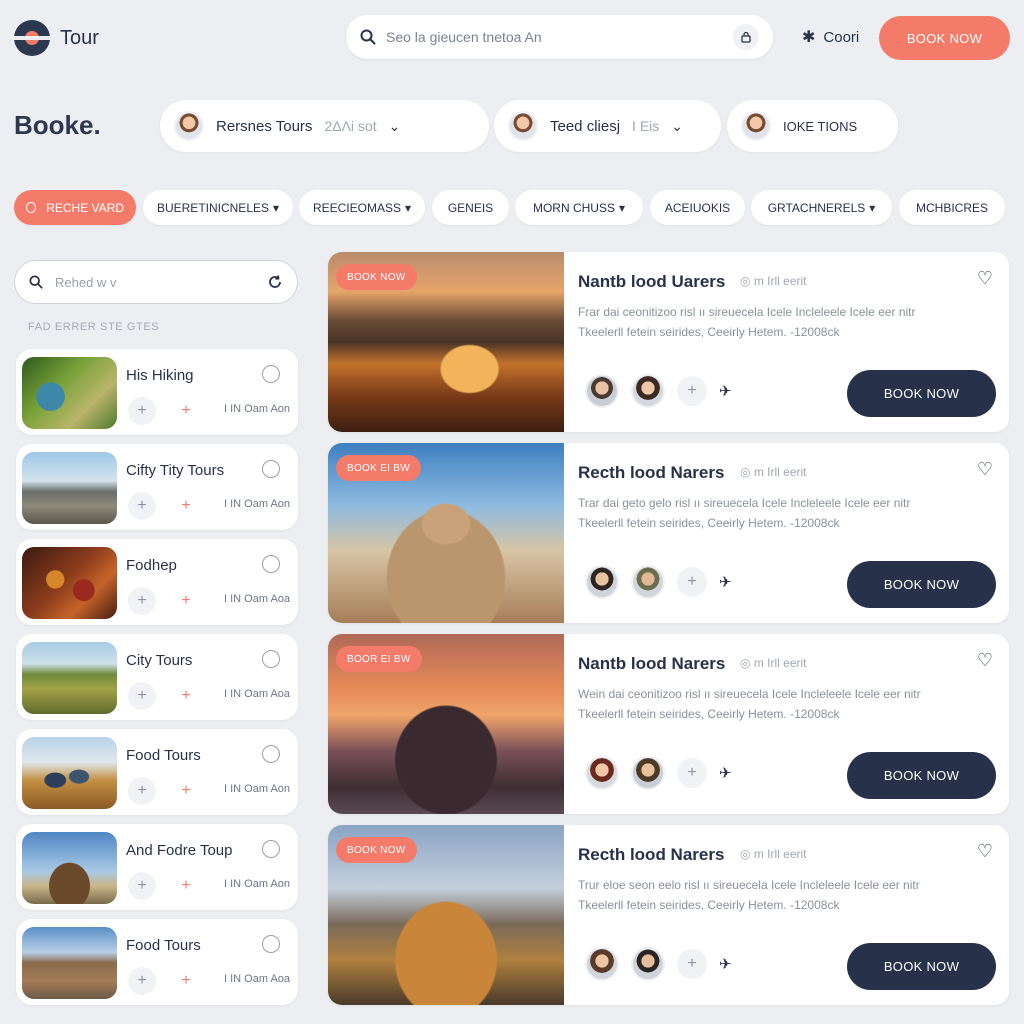 The height and width of the screenshot is (1024, 1024). Describe the element at coordinates (821, 207) in the screenshot. I see `filter-chip-7: GRTACHNERELS ▾` at that location.